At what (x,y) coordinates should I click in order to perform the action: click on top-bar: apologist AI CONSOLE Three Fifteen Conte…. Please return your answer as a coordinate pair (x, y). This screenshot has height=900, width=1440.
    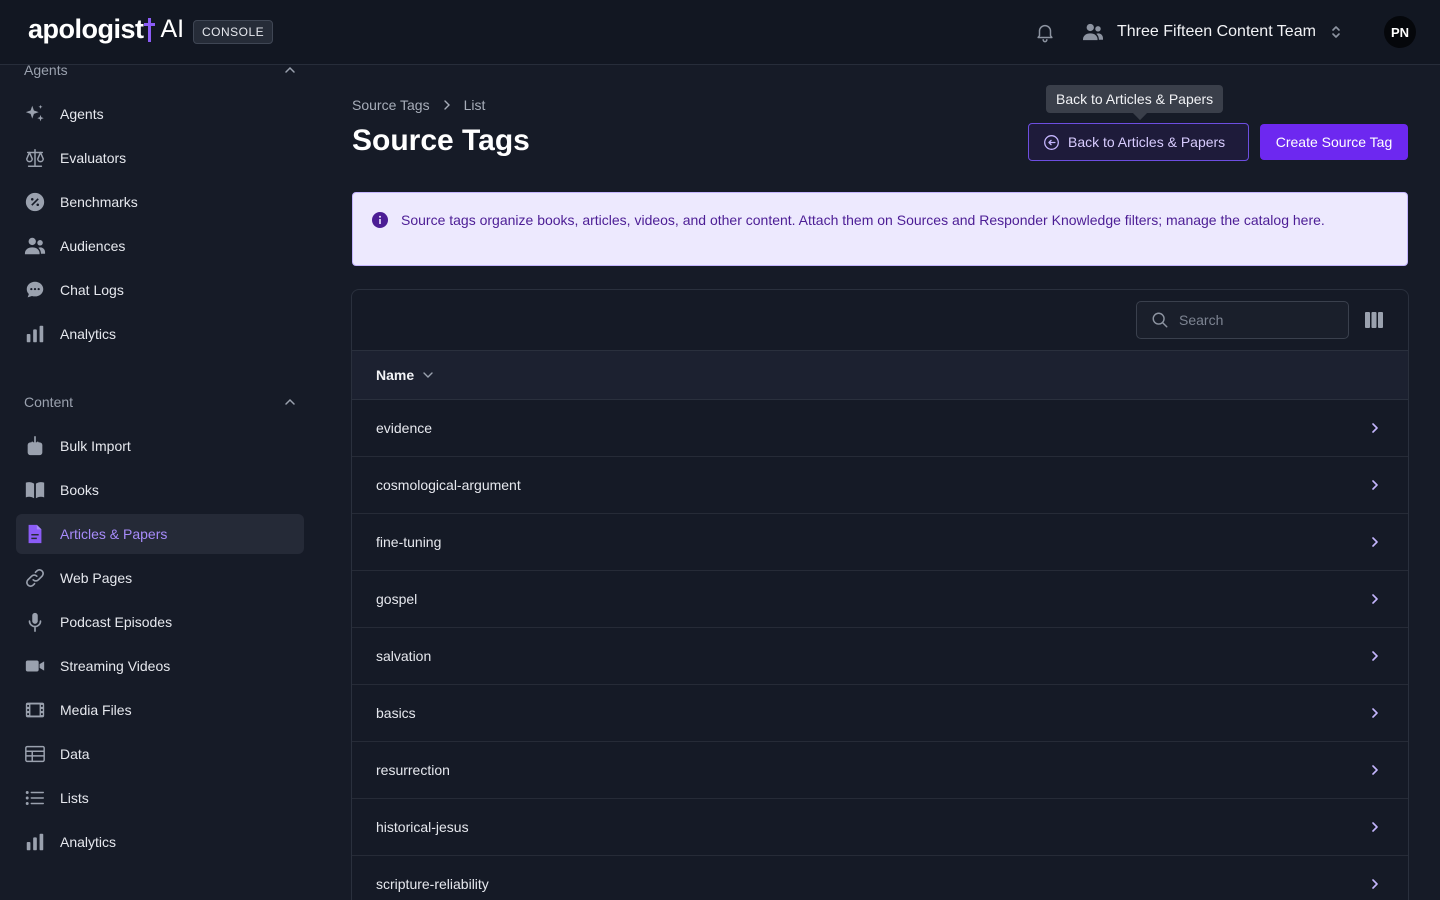
    Looking at the image, I should click on (720, 32).